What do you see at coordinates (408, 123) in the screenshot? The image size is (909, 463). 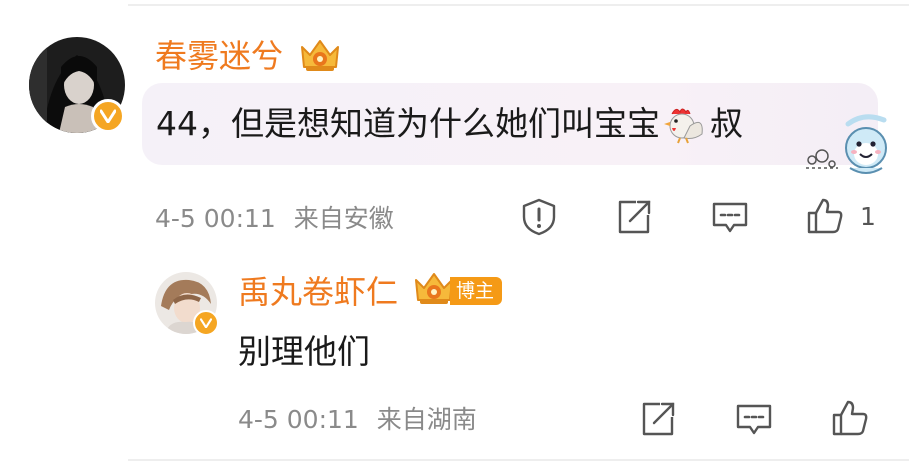 I see `comment-text-part: 44，但是想知道为什么她们叫宝宝` at bounding box center [408, 123].